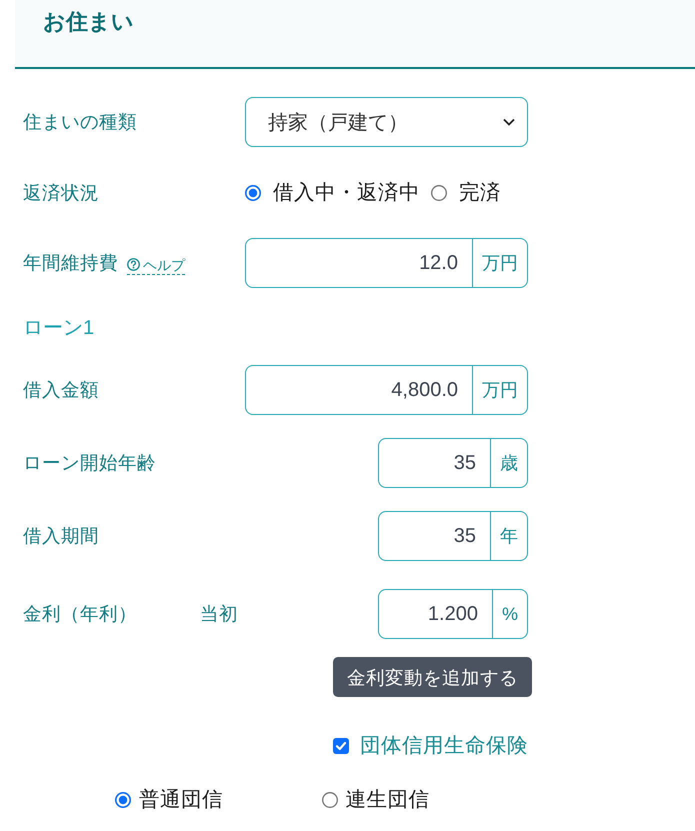 This screenshot has width=695, height=831. Describe the element at coordinates (58, 328) in the screenshot. I see `loan-heading: ローン1` at that location.